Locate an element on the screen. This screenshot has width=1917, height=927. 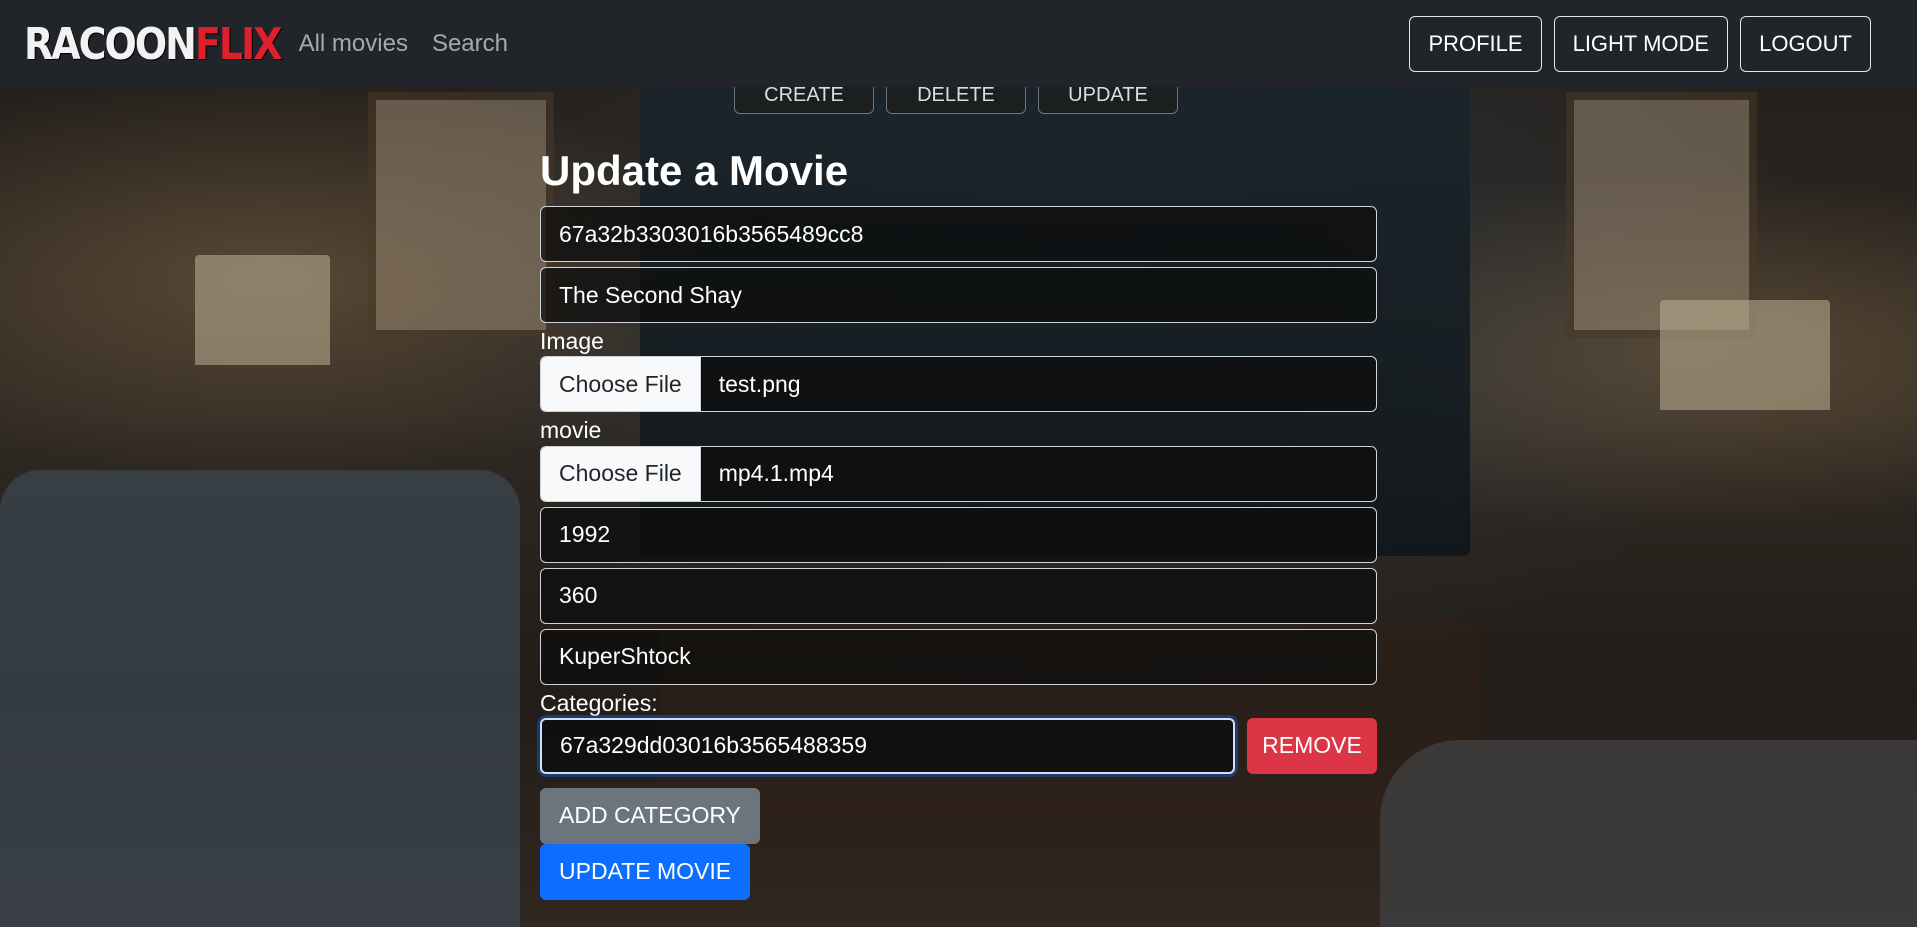
image-label: Image is located at coordinates (572, 341).